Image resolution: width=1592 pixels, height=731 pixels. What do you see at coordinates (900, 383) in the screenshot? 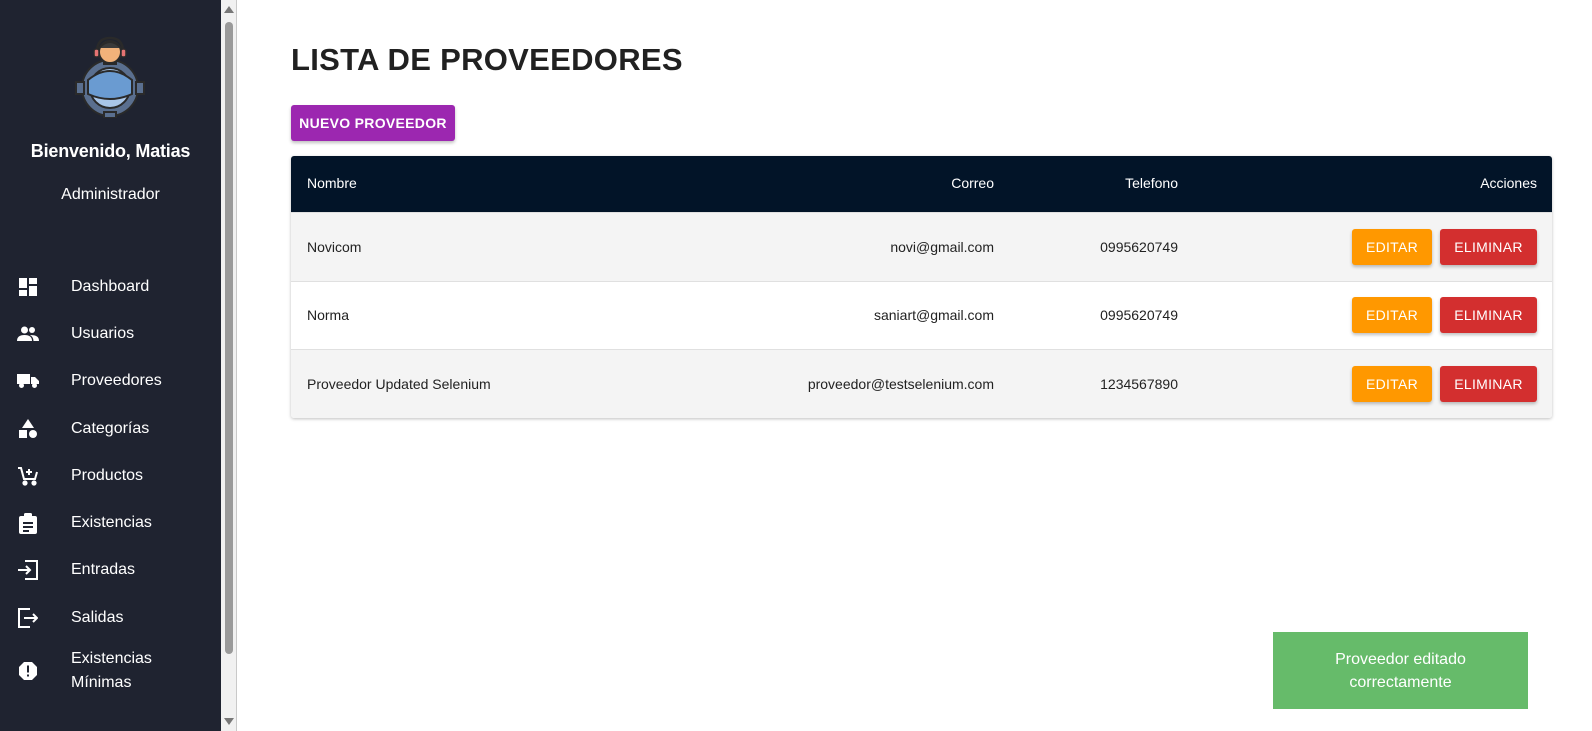
I see `provider-email: proveedor@testselenium.com` at bounding box center [900, 383].